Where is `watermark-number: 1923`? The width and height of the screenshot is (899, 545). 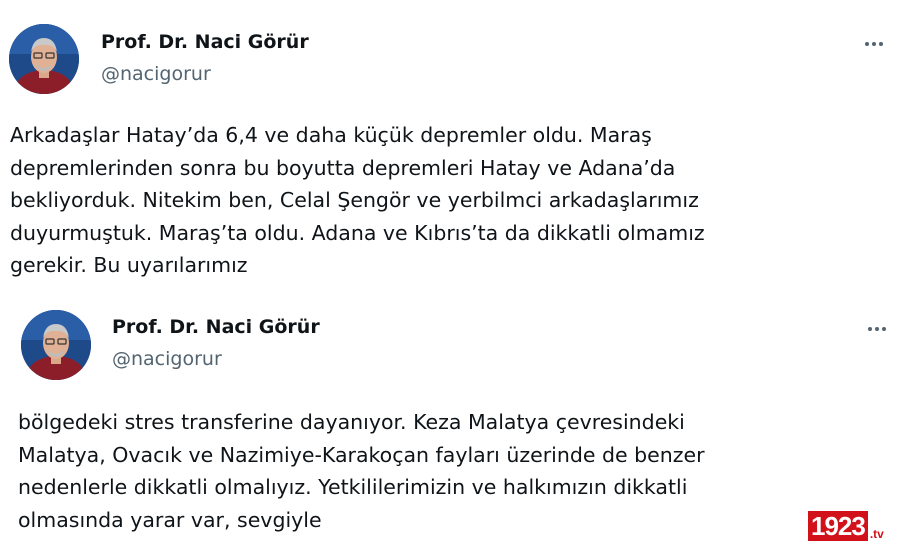 watermark-number: 1923 is located at coordinates (838, 526).